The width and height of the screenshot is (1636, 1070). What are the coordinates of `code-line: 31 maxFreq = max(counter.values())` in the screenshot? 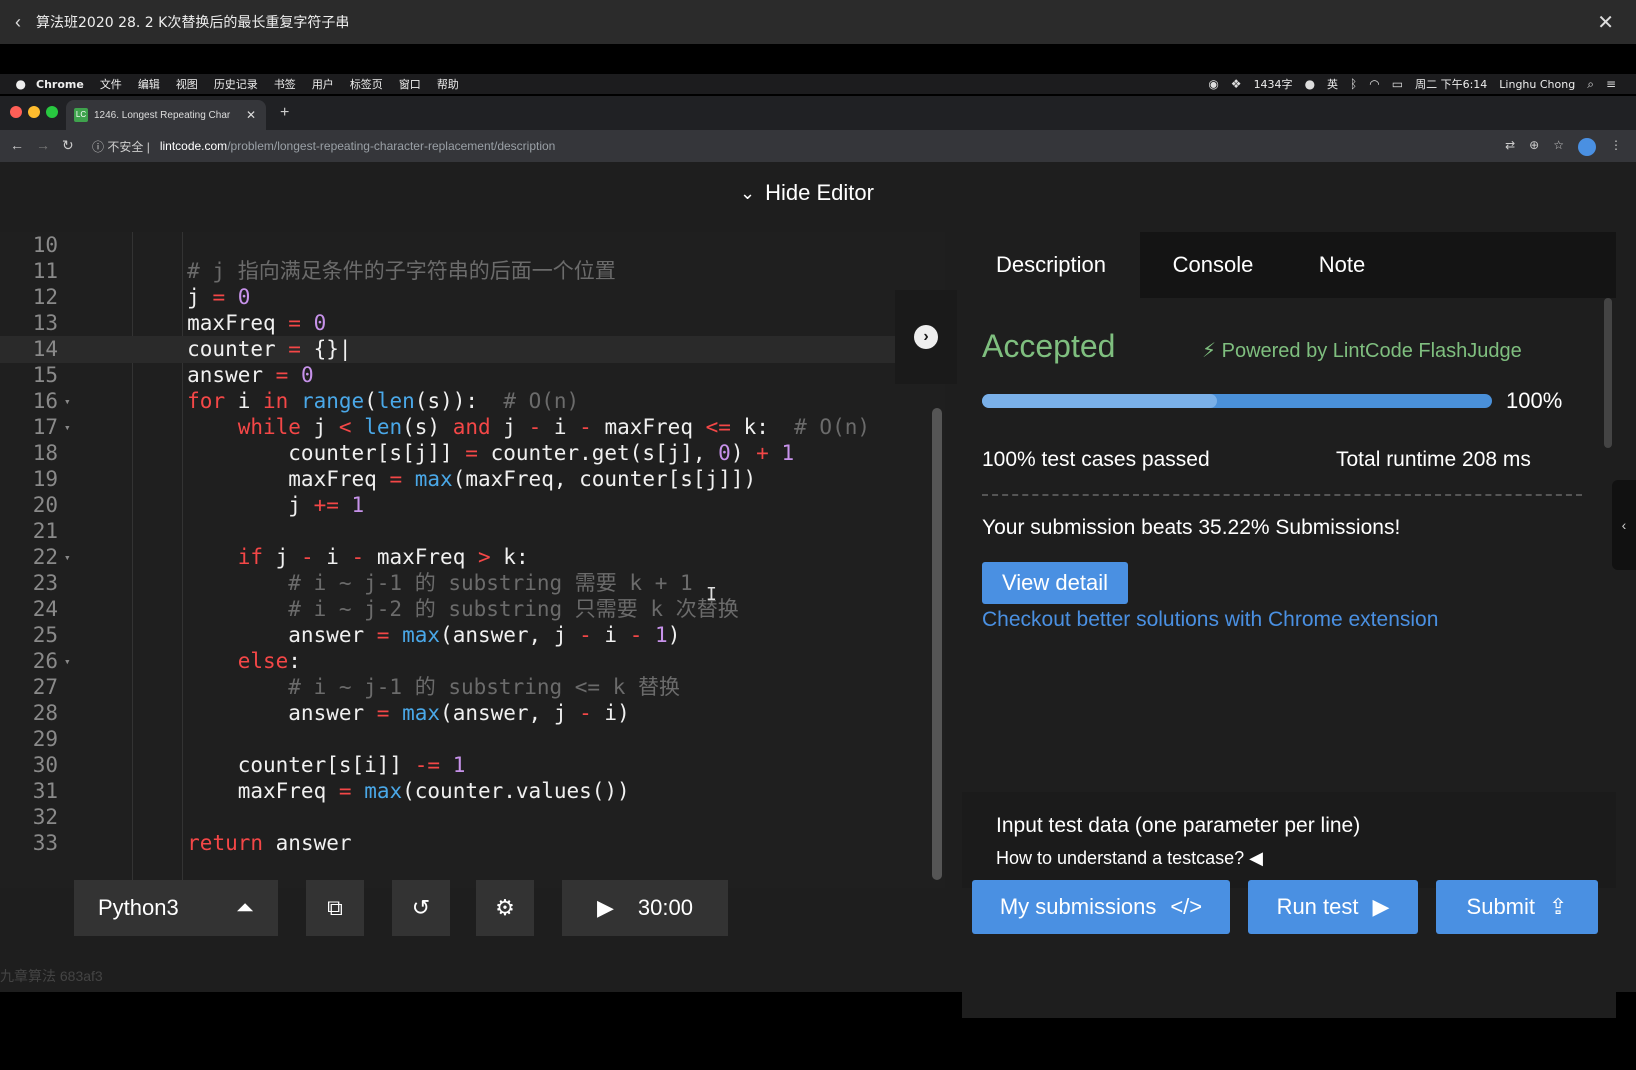 It's located at (331, 791).